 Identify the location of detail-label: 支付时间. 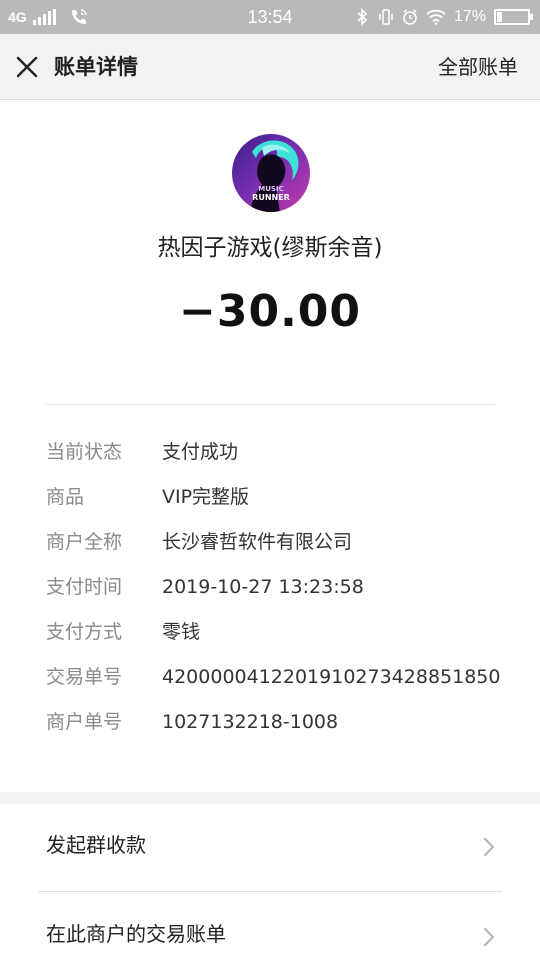
(84, 587).